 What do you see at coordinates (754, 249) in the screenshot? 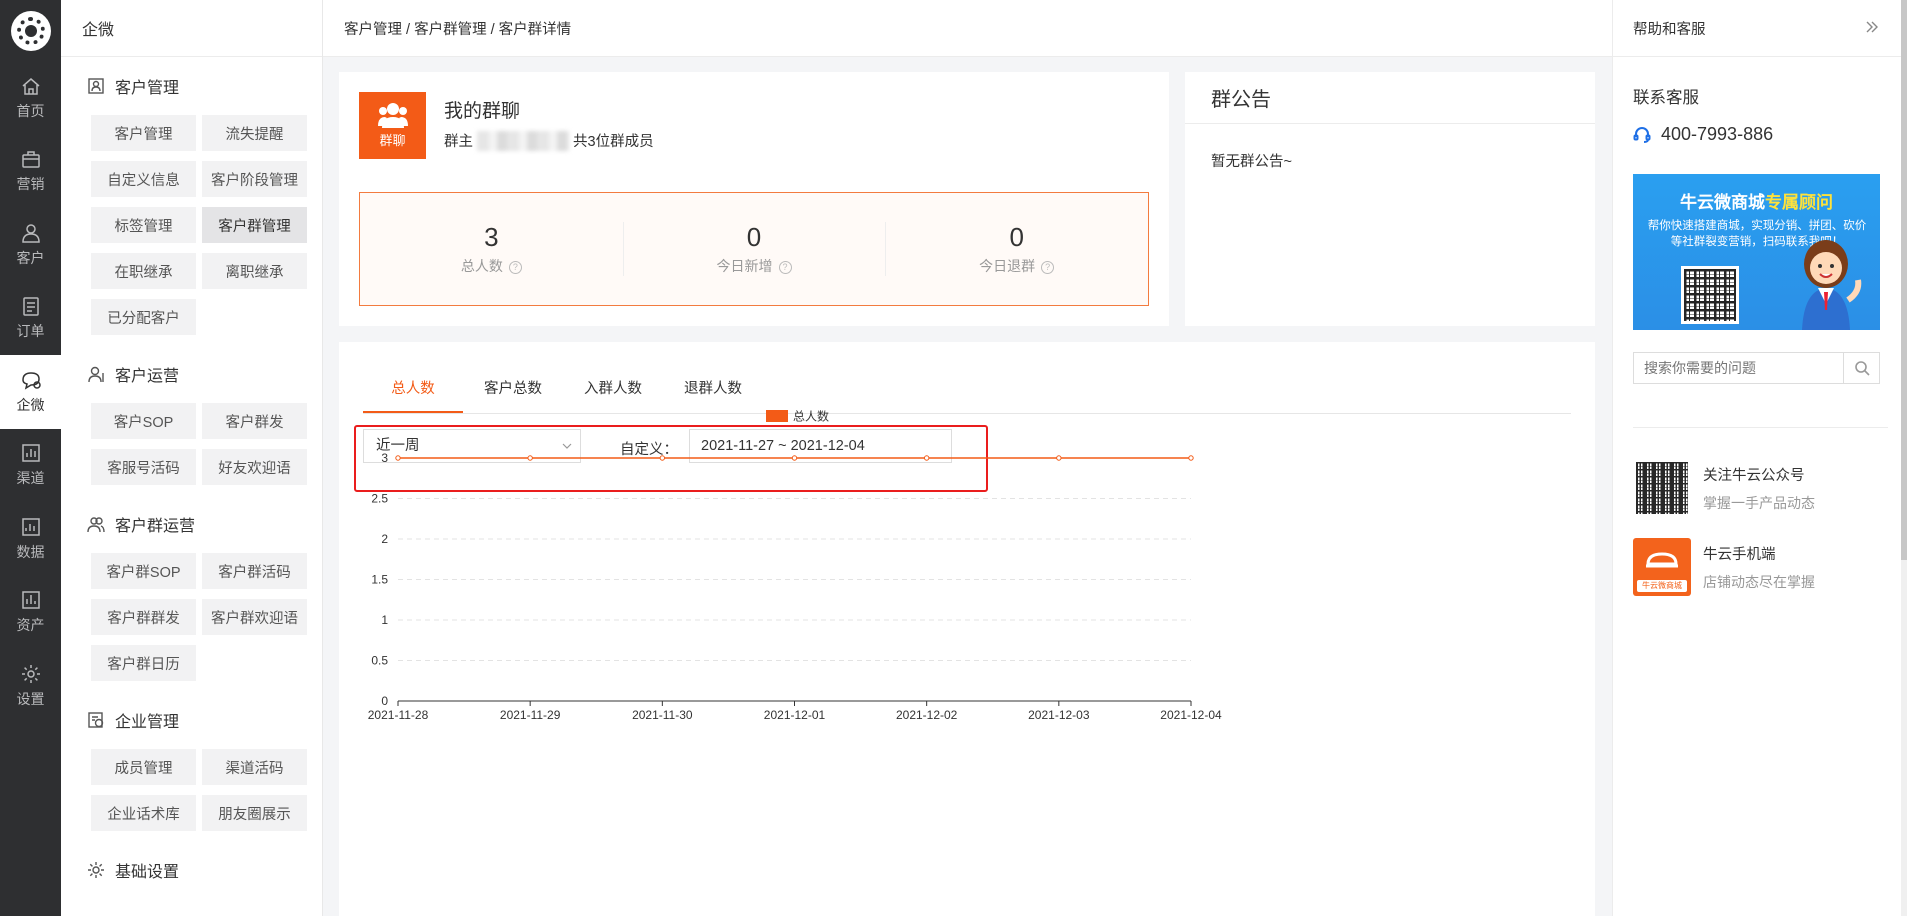
I see `stat-new-today: 0 今日新增?` at bounding box center [754, 249].